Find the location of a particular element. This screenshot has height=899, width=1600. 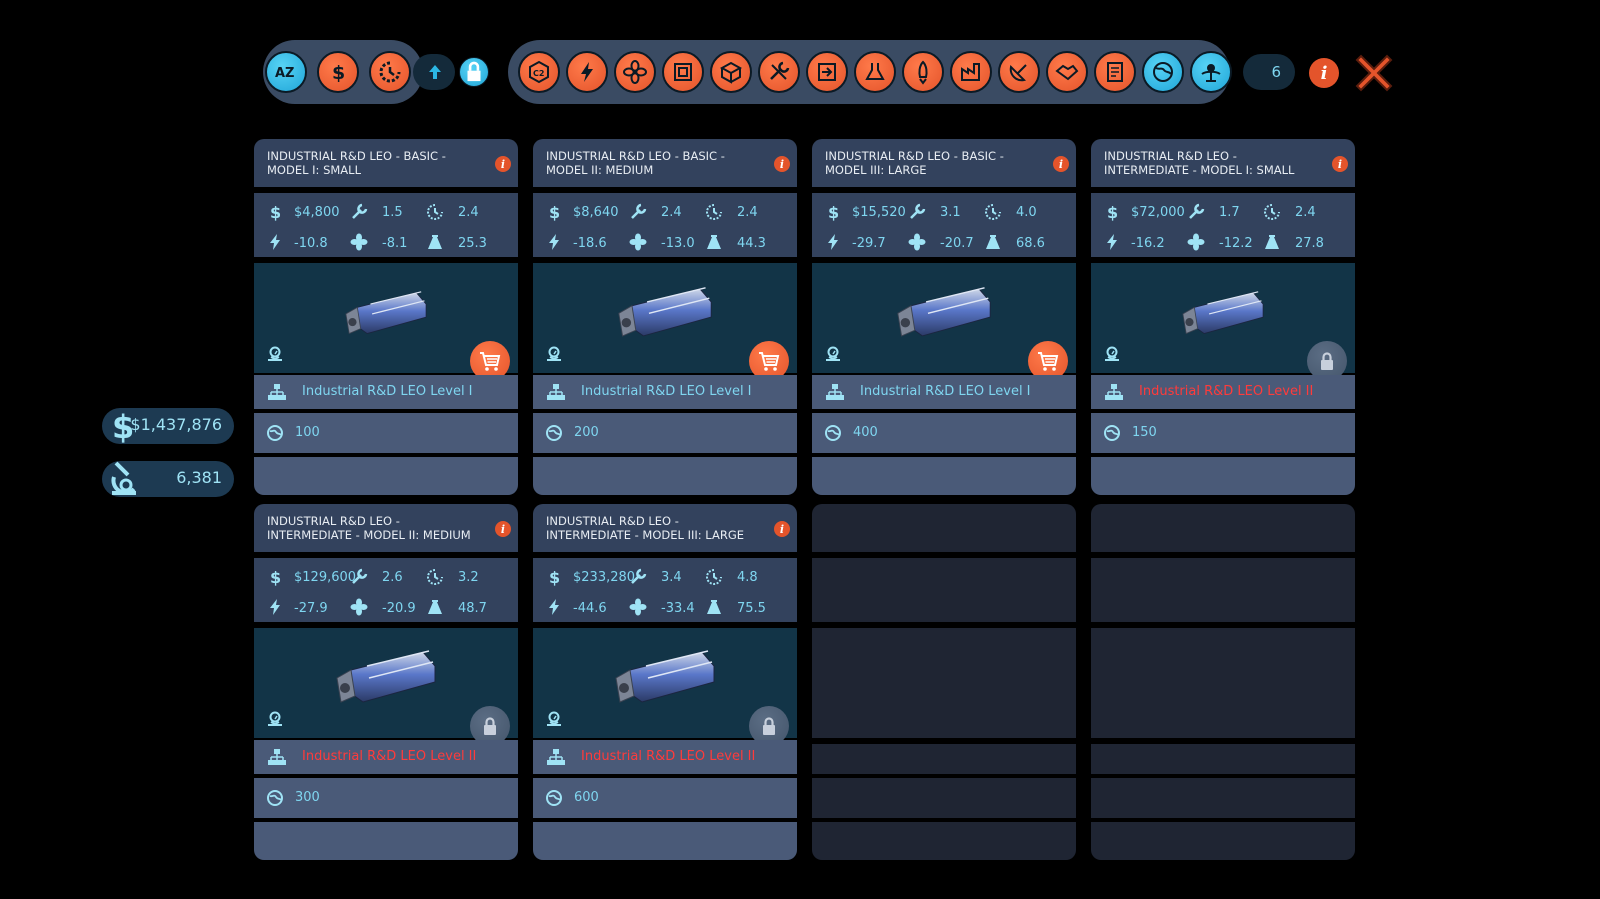

time-value: 3.2 is located at coordinates (468, 577).